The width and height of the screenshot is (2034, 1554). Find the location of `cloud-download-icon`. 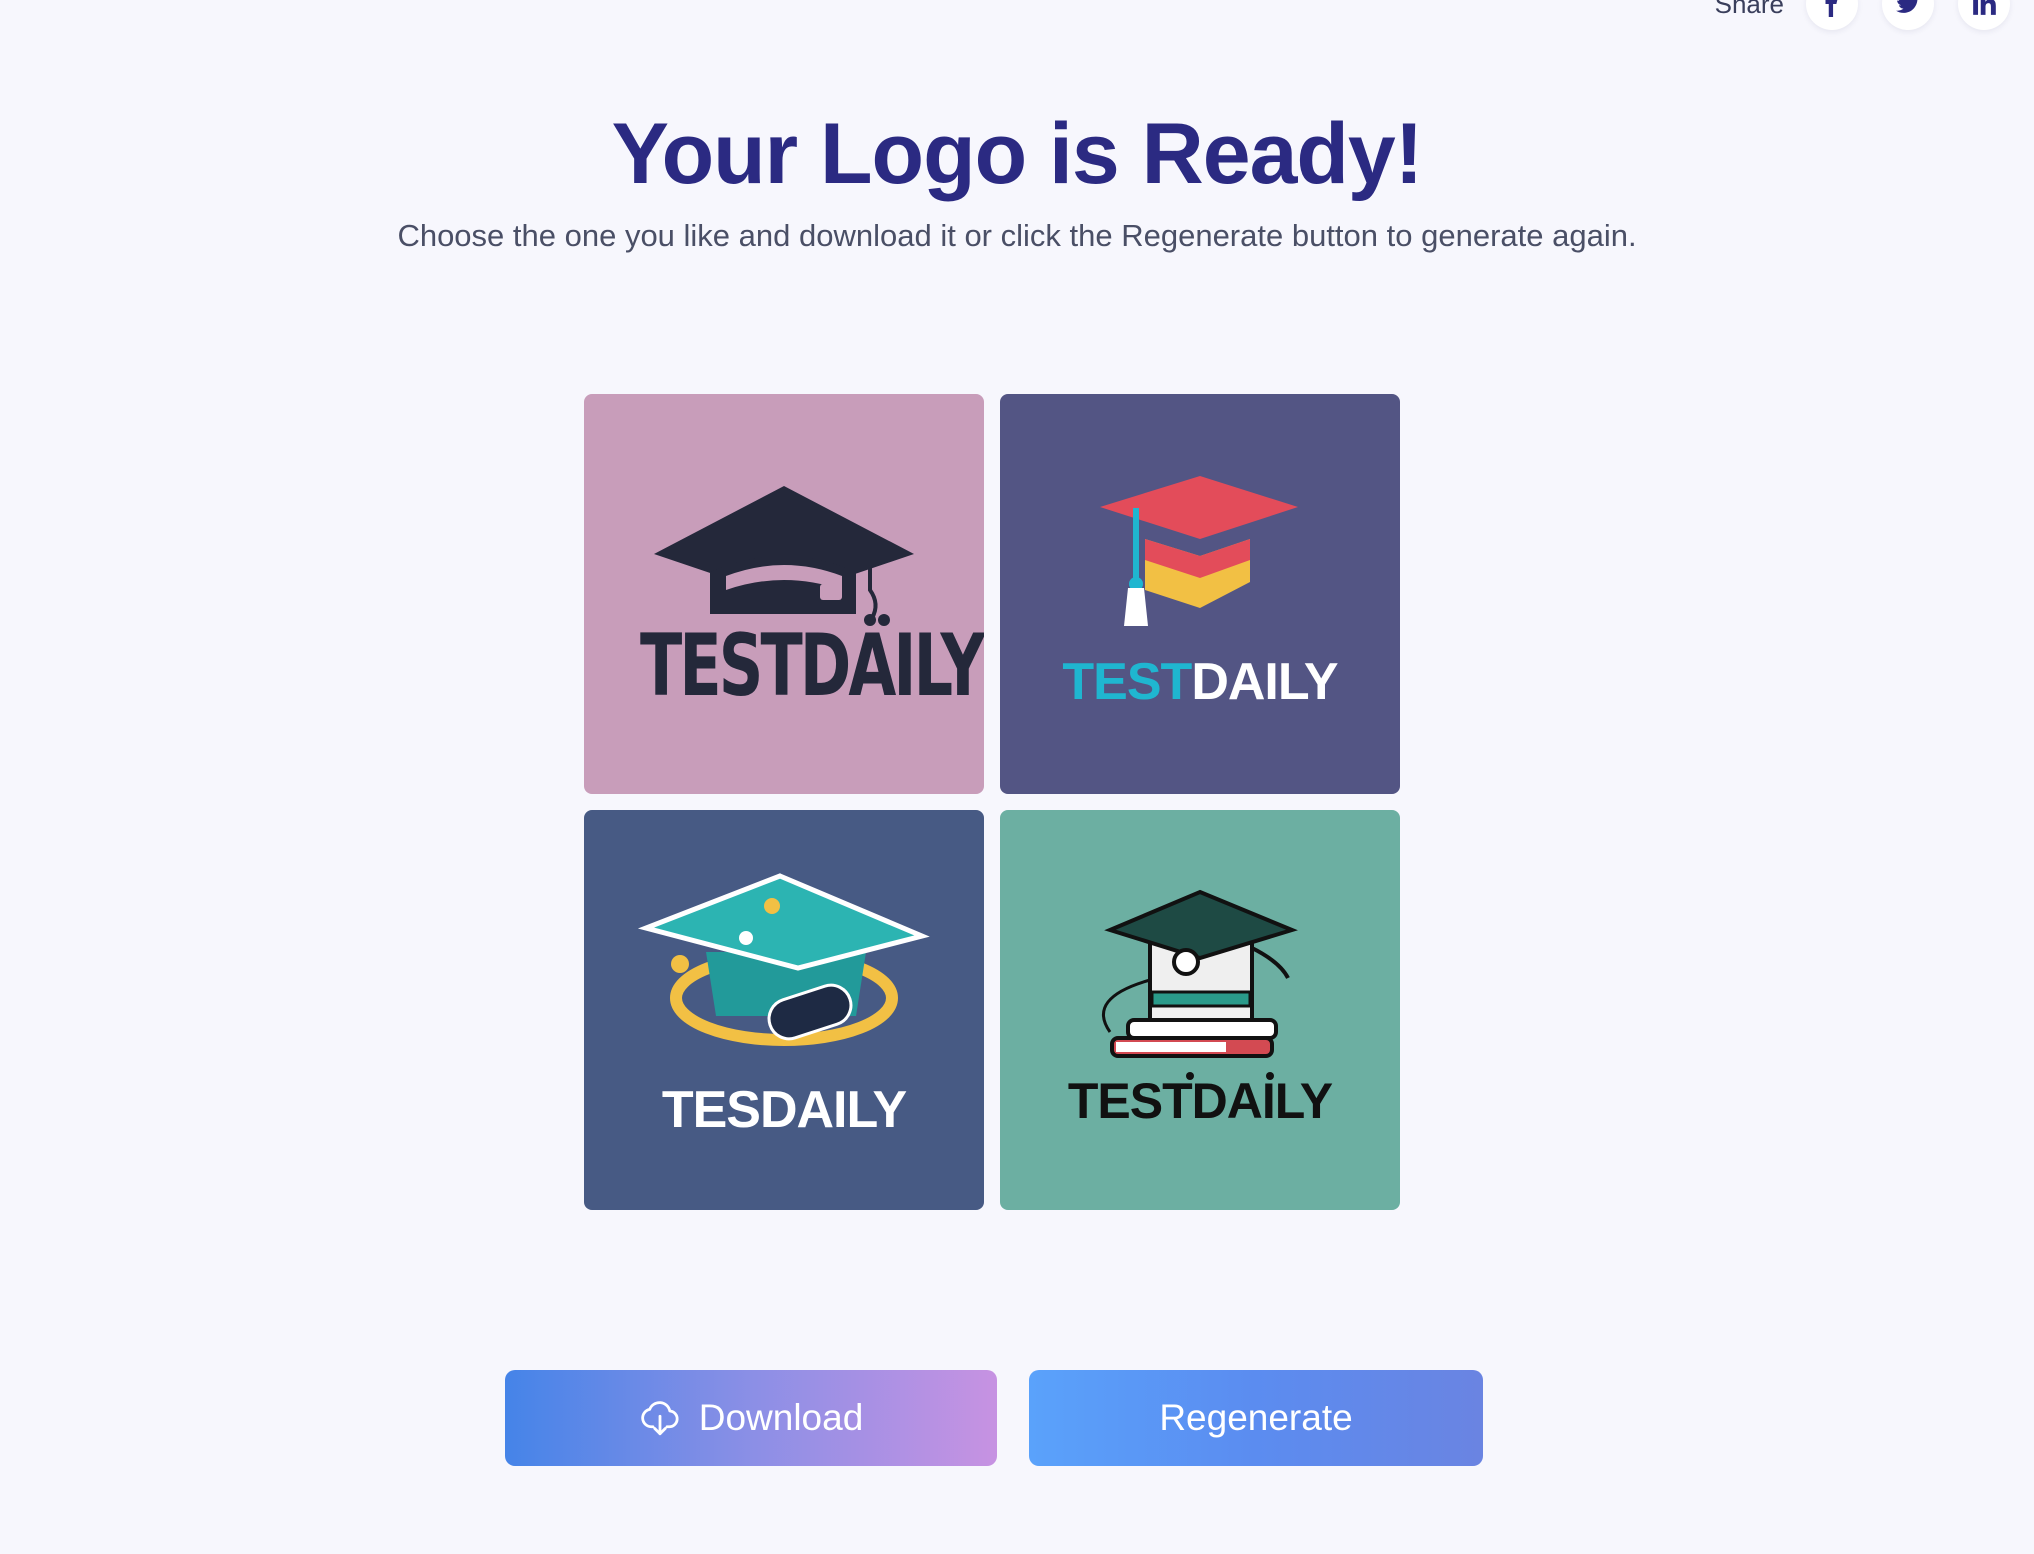

cloud-download-icon is located at coordinates (659, 1418).